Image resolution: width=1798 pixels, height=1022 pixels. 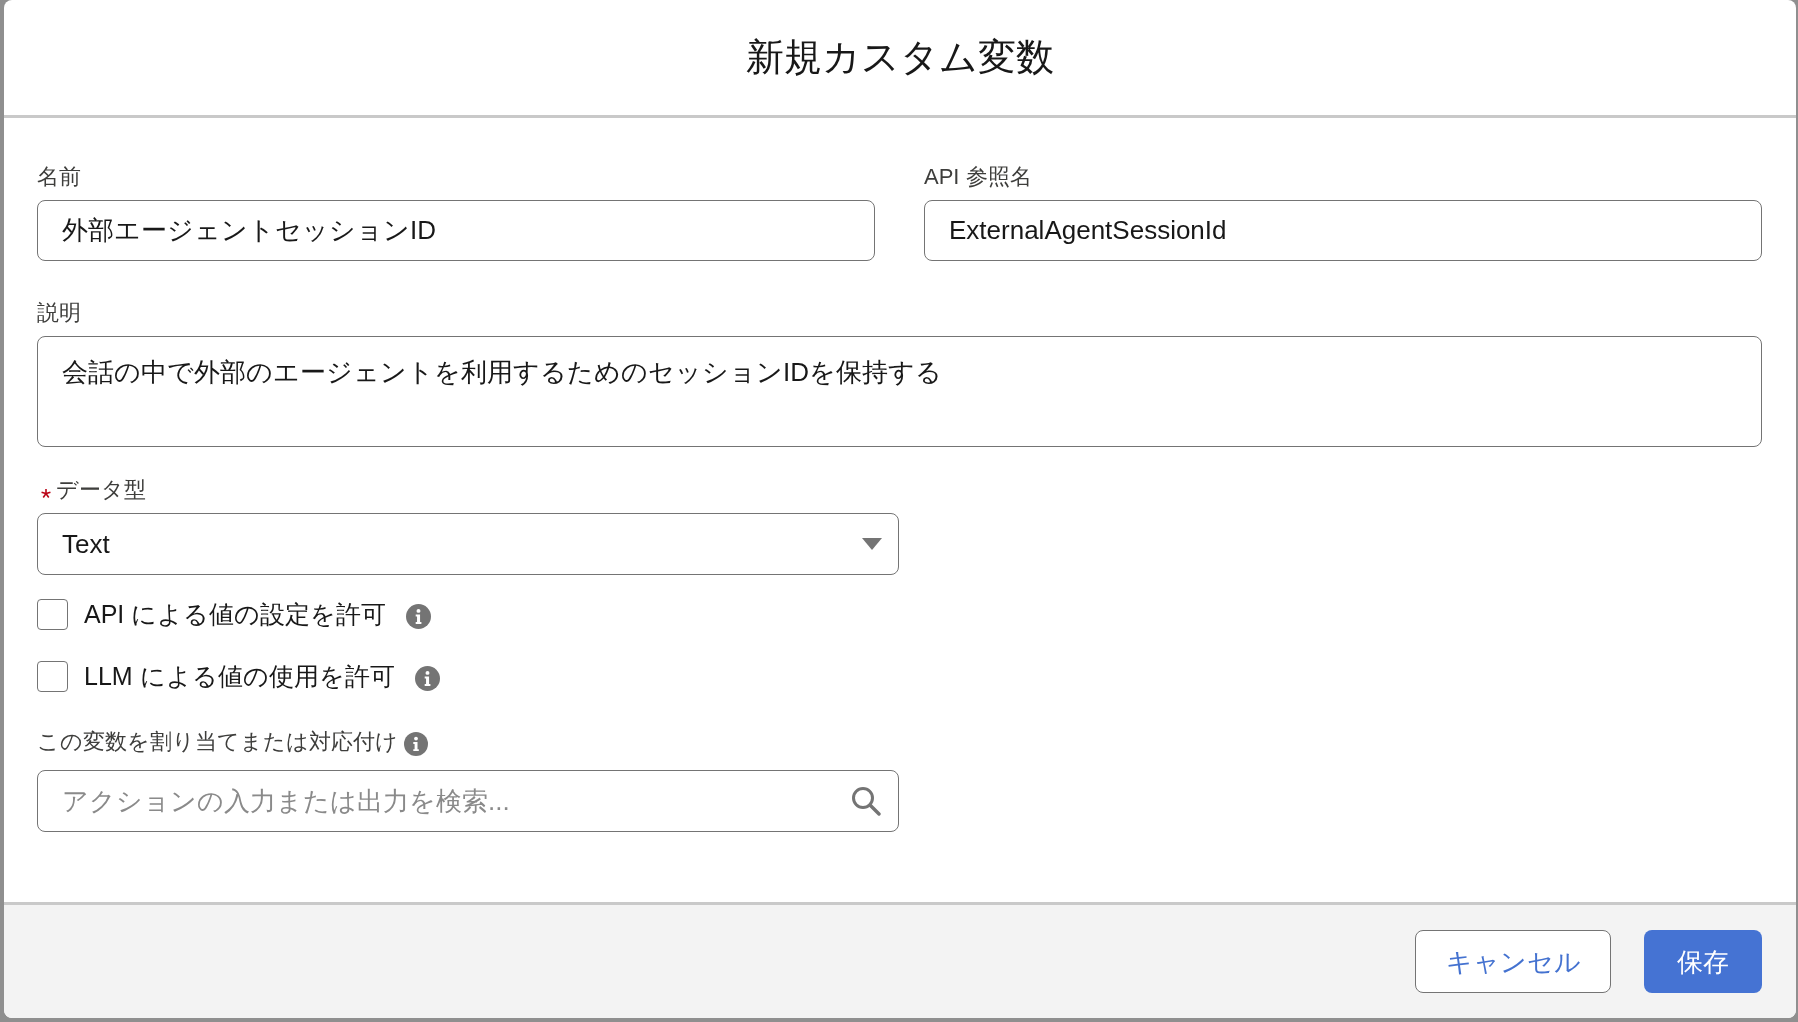 What do you see at coordinates (217, 742) in the screenshot?
I see `field-label: この変数を割り当てまたは対応付け` at bounding box center [217, 742].